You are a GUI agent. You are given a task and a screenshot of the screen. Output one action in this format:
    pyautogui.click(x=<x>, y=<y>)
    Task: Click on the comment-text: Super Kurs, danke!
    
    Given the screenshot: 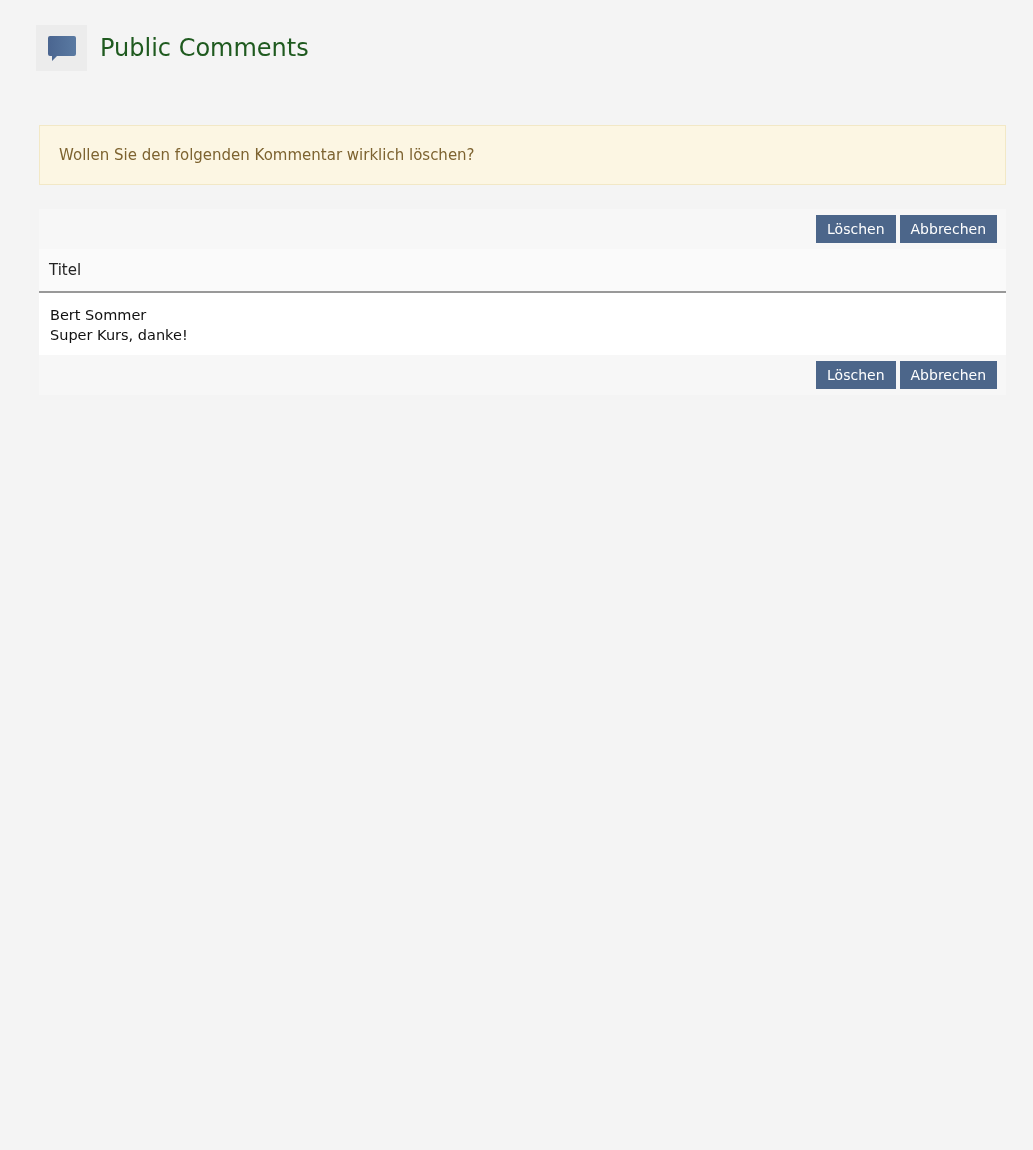 What is the action you would take?
    pyautogui.click(x=119, y=335)
    